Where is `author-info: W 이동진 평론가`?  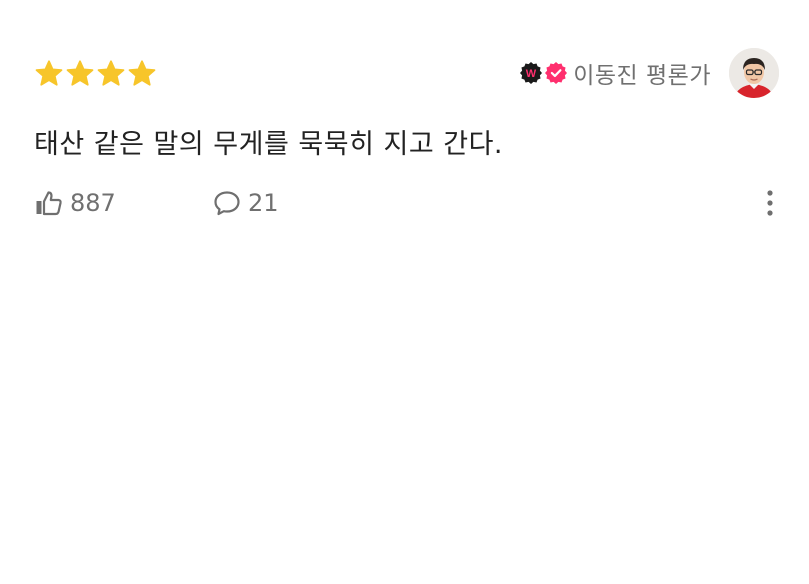
author-info: W 이동진 평론가 is located at coordinates (649, 73).